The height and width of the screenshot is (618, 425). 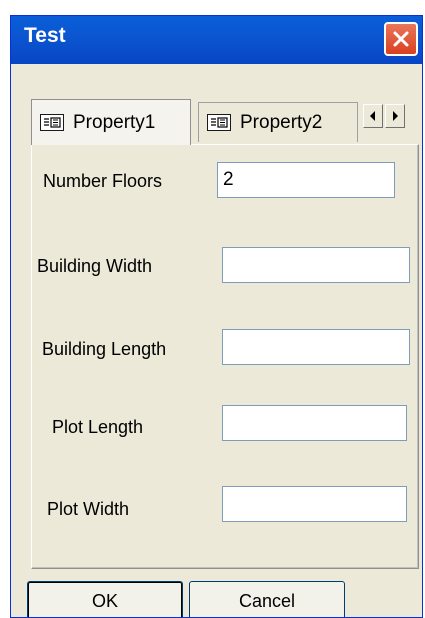 What do you see at coordinates (384, 116) in the screenshot?
I see `tab-scroll-buttons` at bounding box center [384, 116].